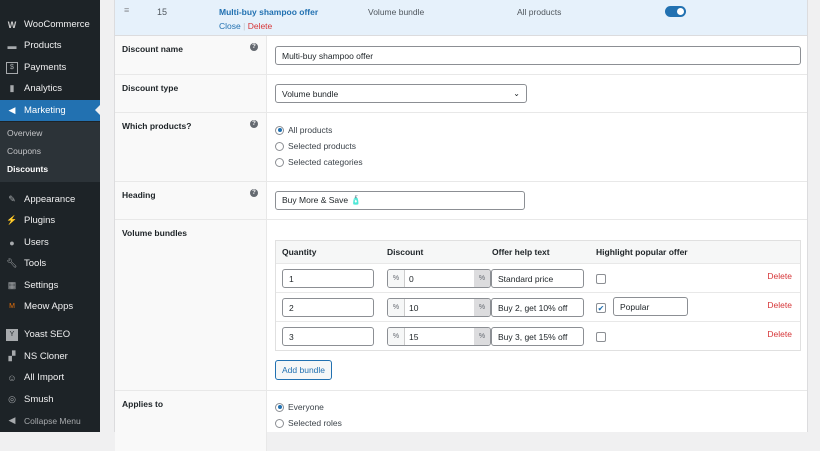 Image resolution: width=820 pixels, height=451 pixels. I want to click on smush-icon: ◎, so click(12, 399).